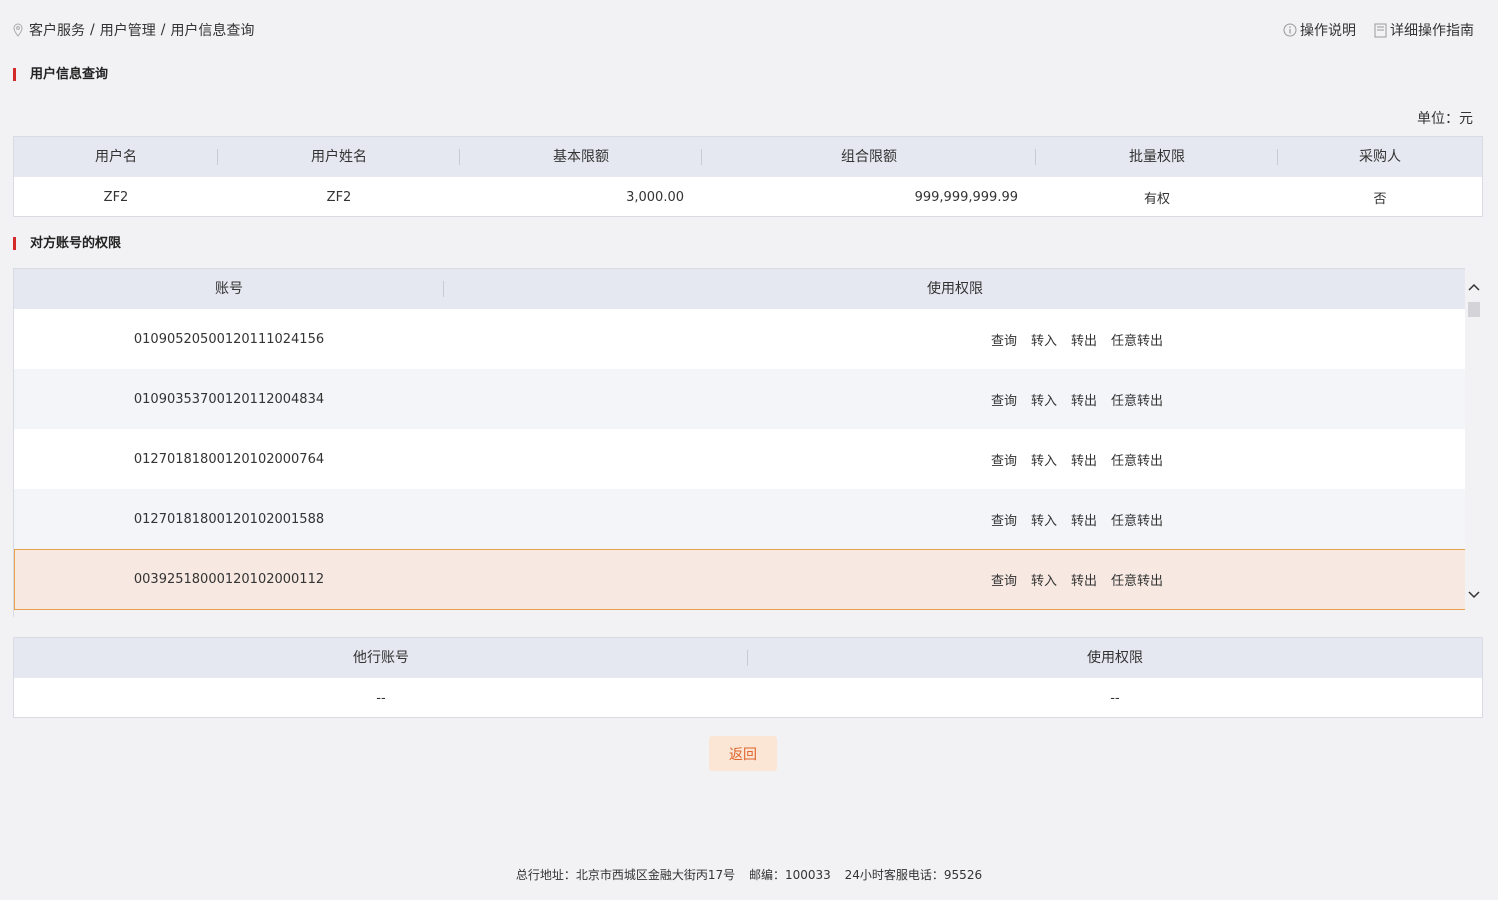  Describe the element at coordinates (748, 197) in the screenshot. I see `table-row: ZF2 ZF2 3,000.00 999,999,999.99 有权 否` at that location.